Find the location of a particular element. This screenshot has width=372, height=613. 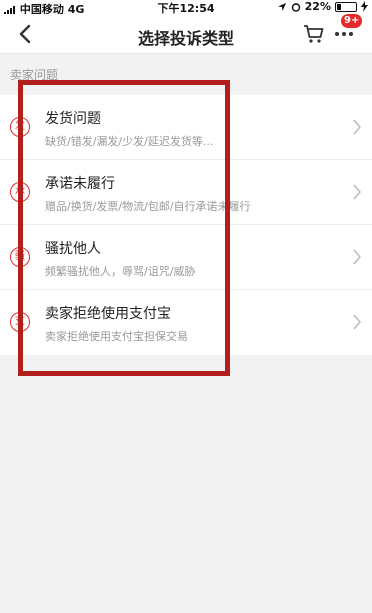

section-label: 卖家问题 is located at coordinates (34, 75).